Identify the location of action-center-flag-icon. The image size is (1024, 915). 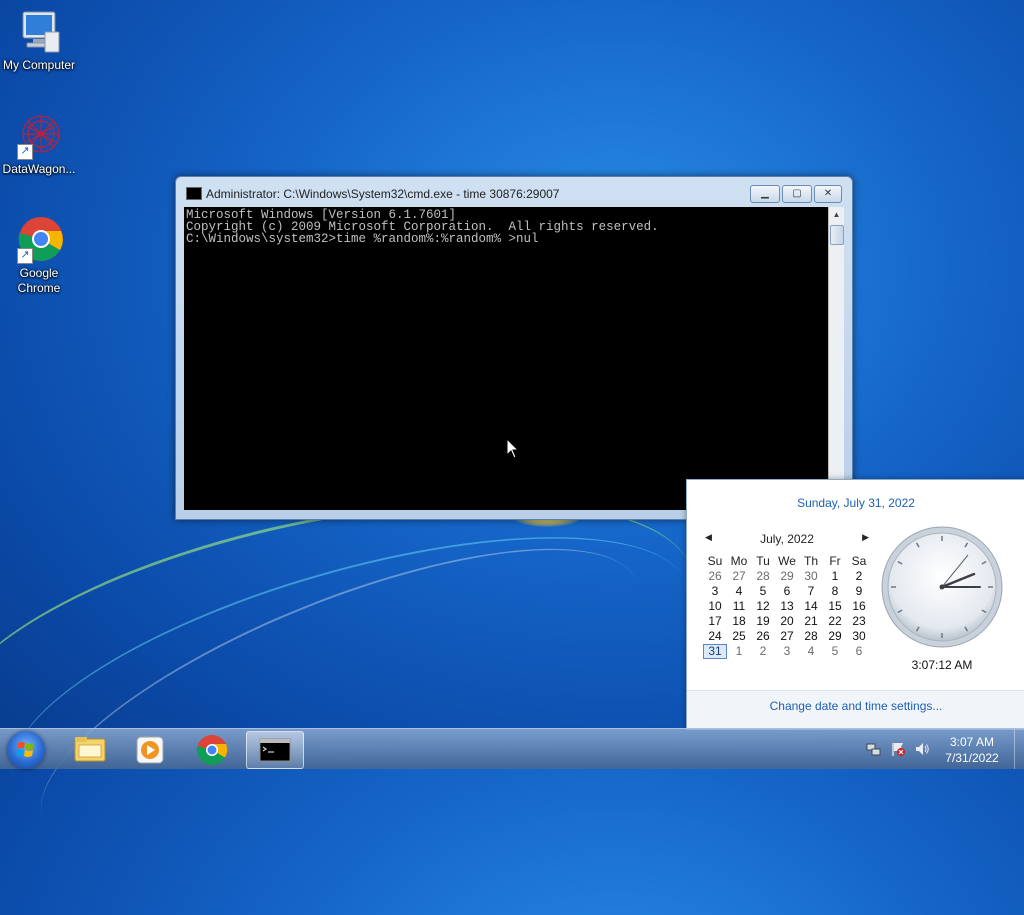
(898, 749).